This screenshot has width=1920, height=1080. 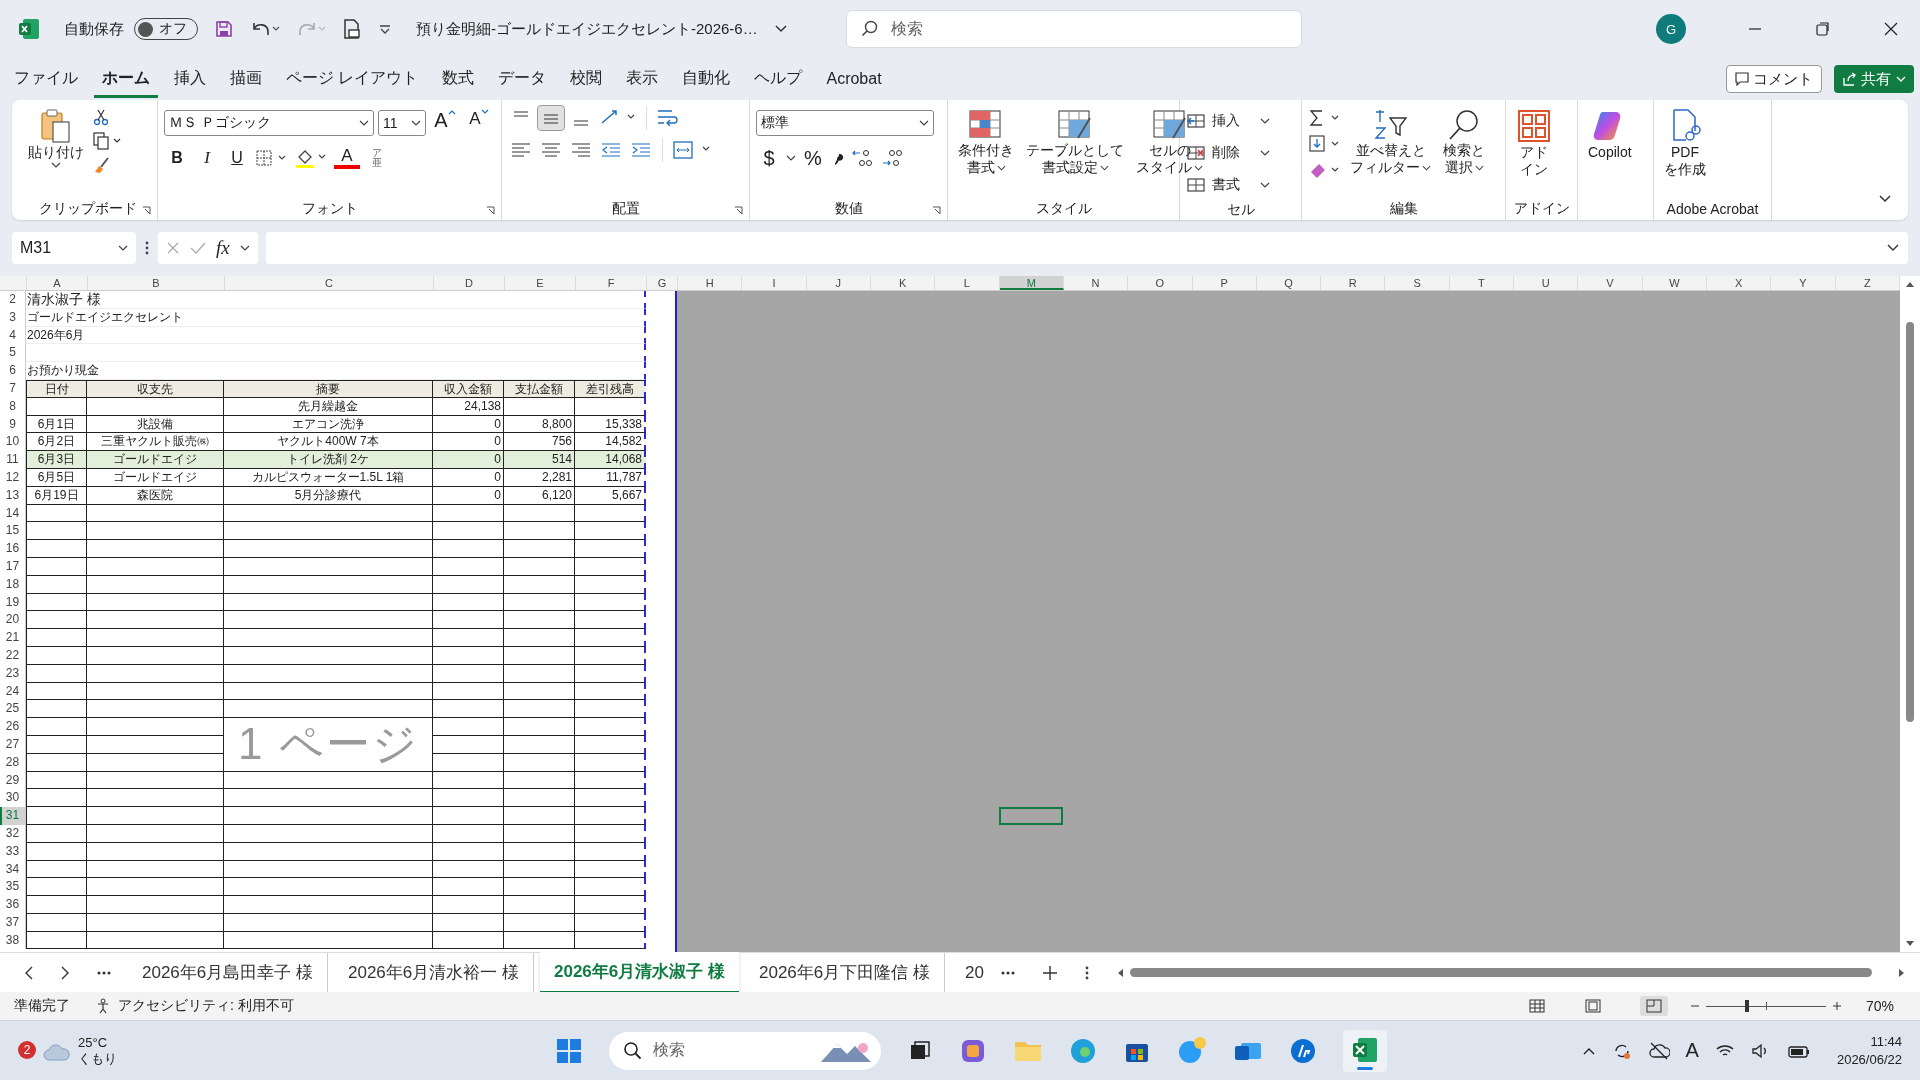 I want to click on column-header: O, so click(x=1160, y=283).